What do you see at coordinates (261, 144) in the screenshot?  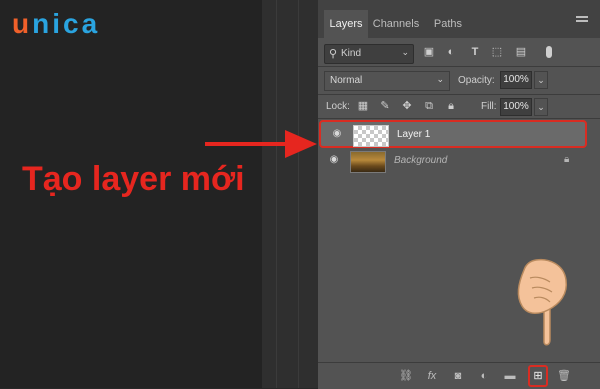 I see `pointer-arrow-icon` at bounding box center [261, 144].